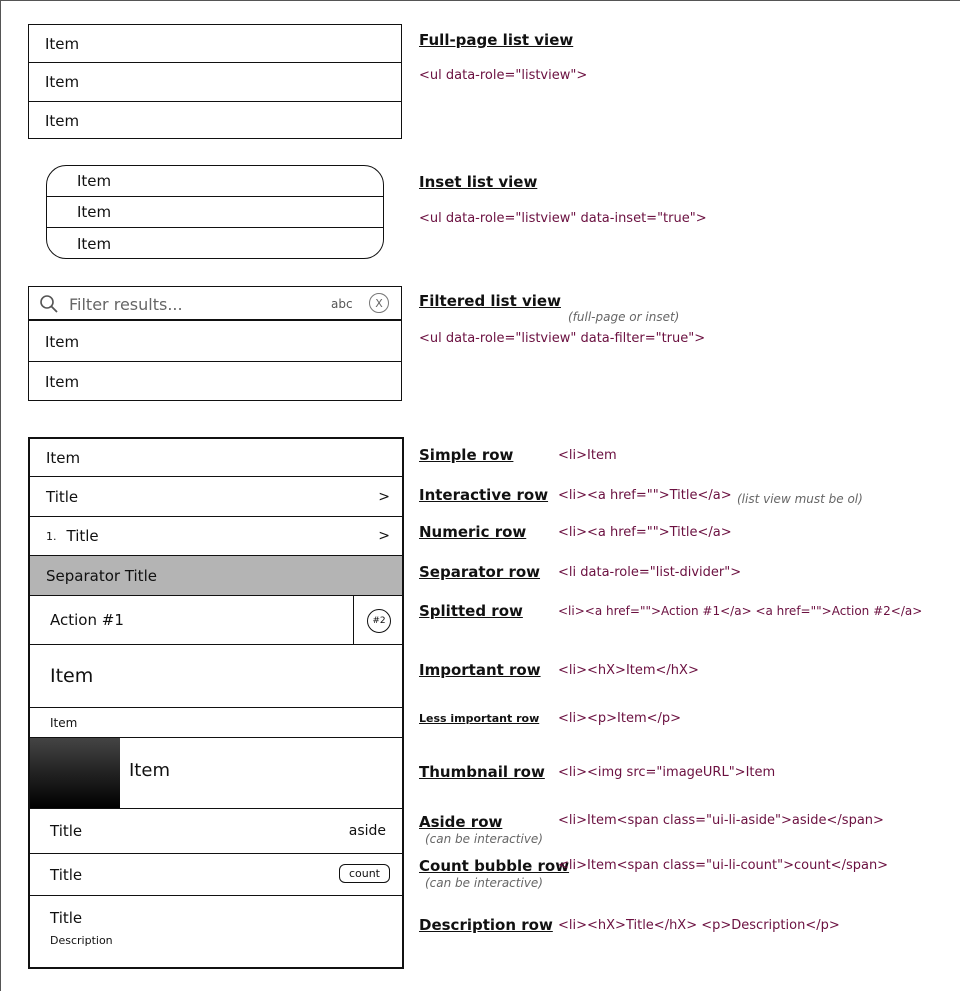 The height and width of the screenshot is (992, 961). I want to click on interactive-row-label: Title, so click(62, 496).